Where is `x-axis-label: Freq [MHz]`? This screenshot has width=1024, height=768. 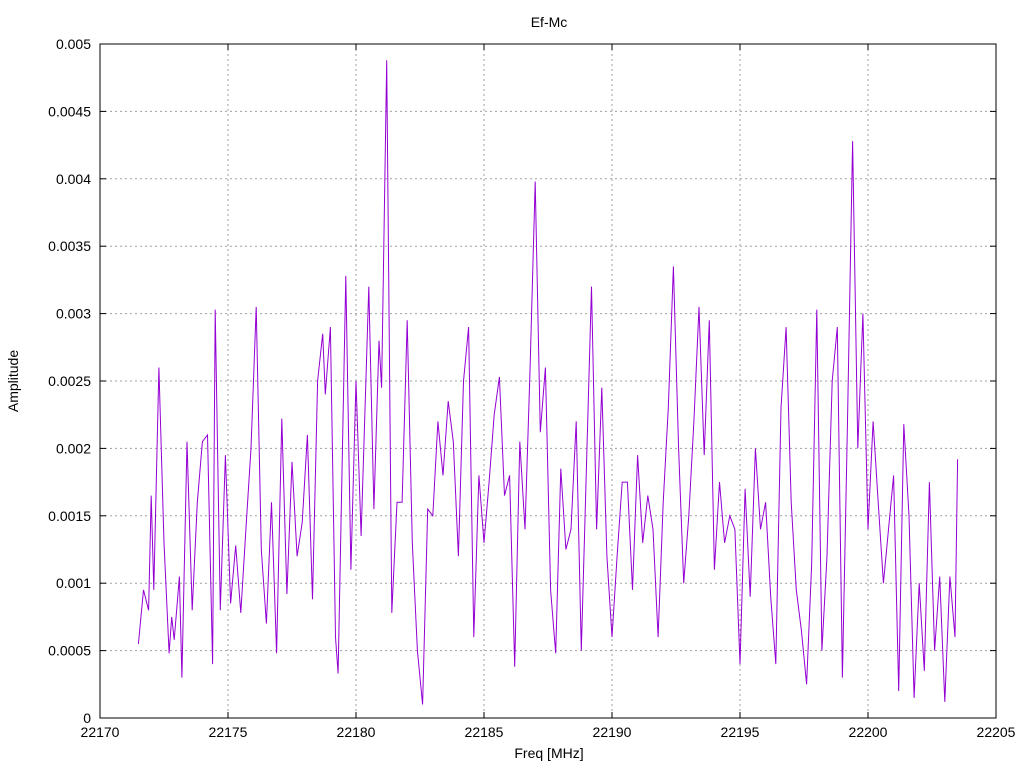
x-axis-label: Freq [MHz] is located at coordinates (548, 753).